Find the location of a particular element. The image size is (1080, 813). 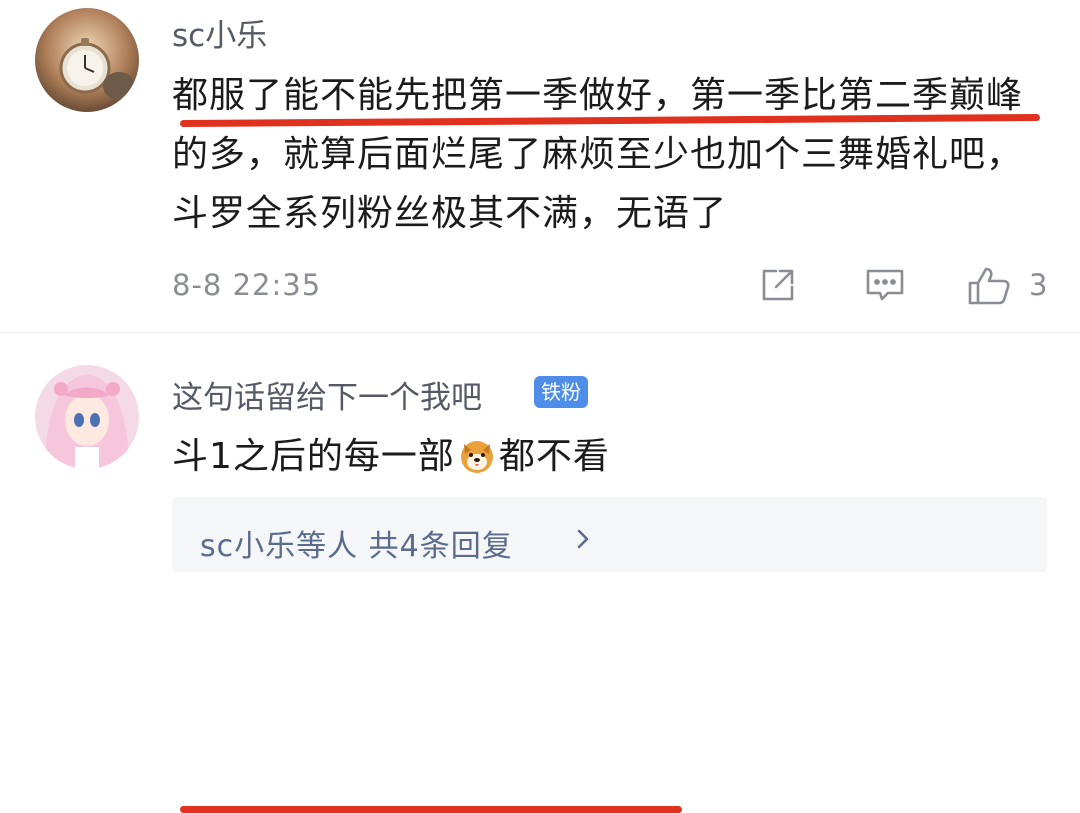

chevron-right-icon is located at coordinates (583, 541).